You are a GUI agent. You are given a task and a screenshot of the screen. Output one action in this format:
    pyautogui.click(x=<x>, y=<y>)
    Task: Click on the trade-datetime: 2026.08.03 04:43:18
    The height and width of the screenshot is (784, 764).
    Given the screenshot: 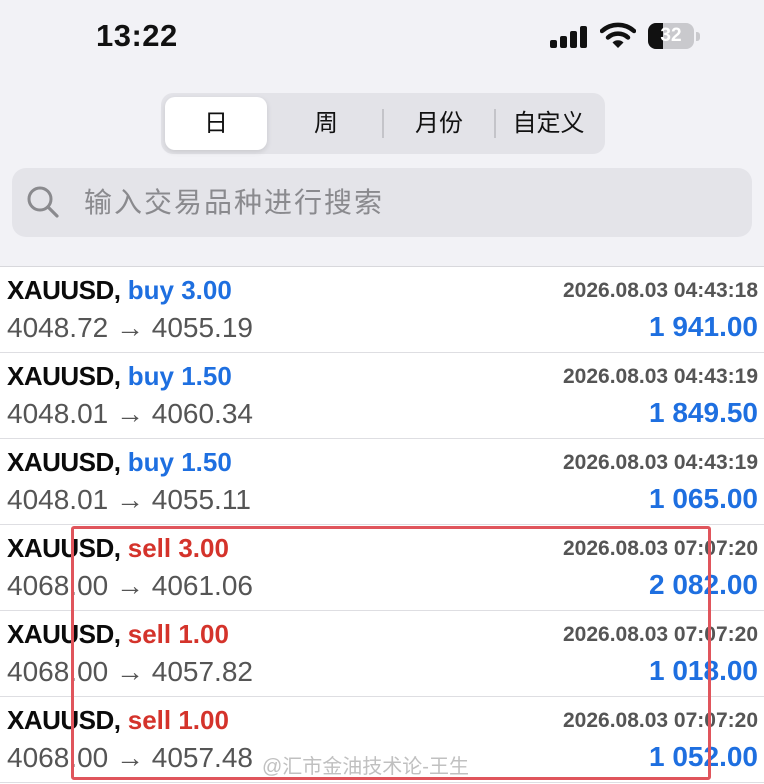 What is the action you would take?
    pyautogui.click(x=660, y=290)
    